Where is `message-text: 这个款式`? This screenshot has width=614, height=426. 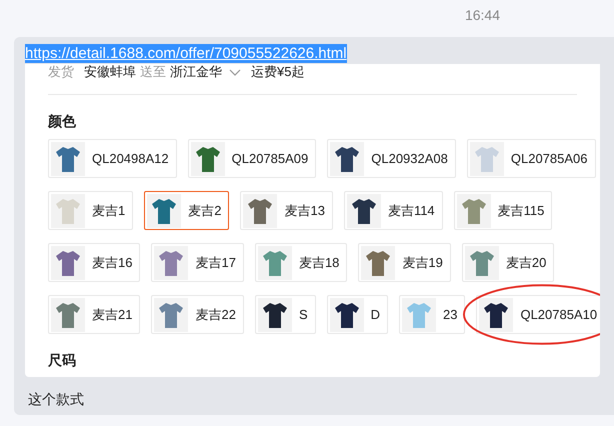
message-text: 这个款式 is located at coordinates (56, 399).